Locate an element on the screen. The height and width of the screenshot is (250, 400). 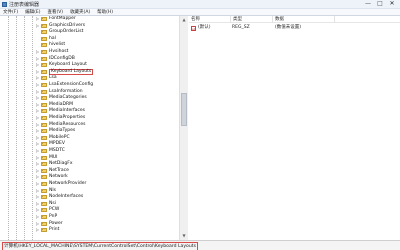
scroll-down-arrow: ▼ is located at coordinates (184, 236).